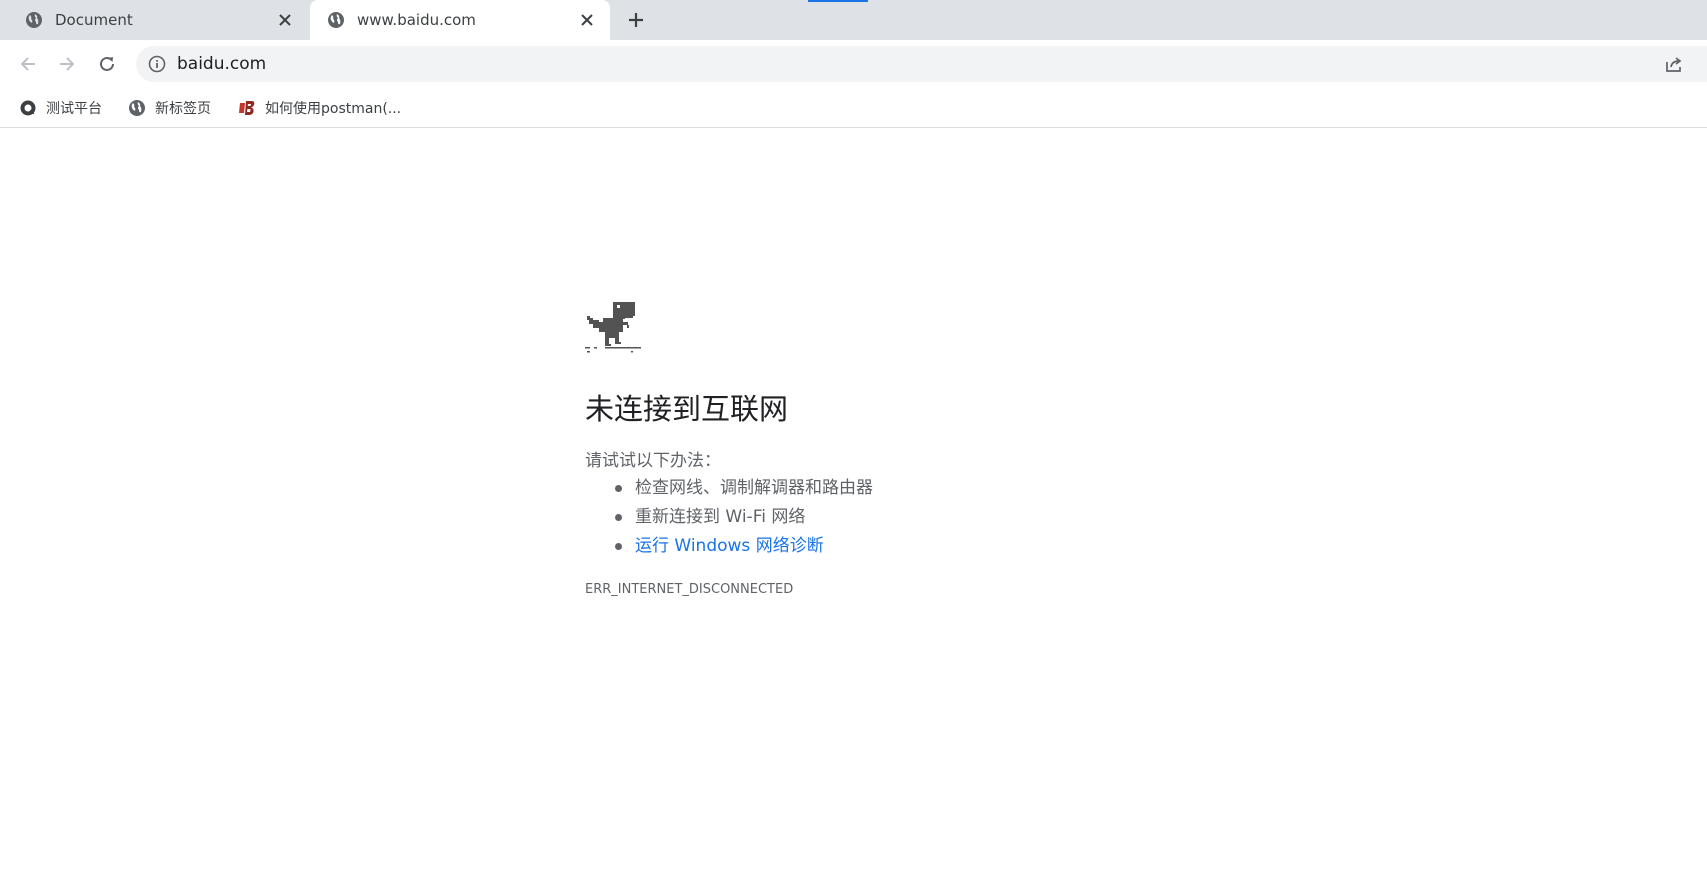  I want to click on circle-logo-icon, so click(28, 108).